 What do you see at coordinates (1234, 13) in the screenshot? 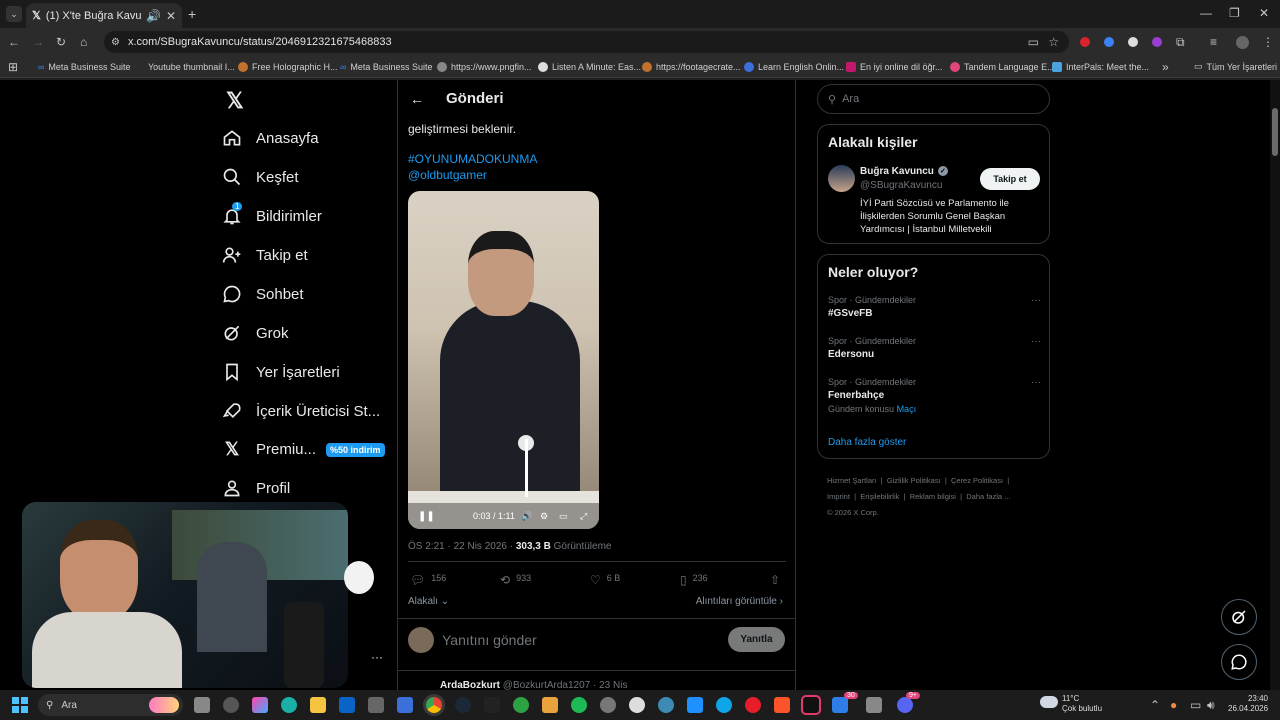
I see `restore-icon: ❐` at bounding box center [1234, 13].